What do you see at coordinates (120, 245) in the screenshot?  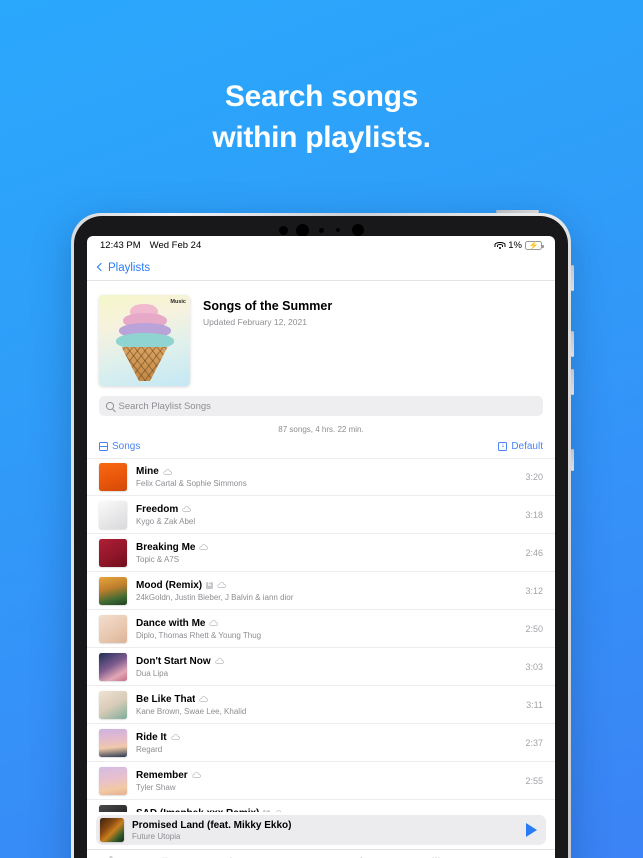 I see `status-time: 12:43 PM` at bounding box center [120, 245].